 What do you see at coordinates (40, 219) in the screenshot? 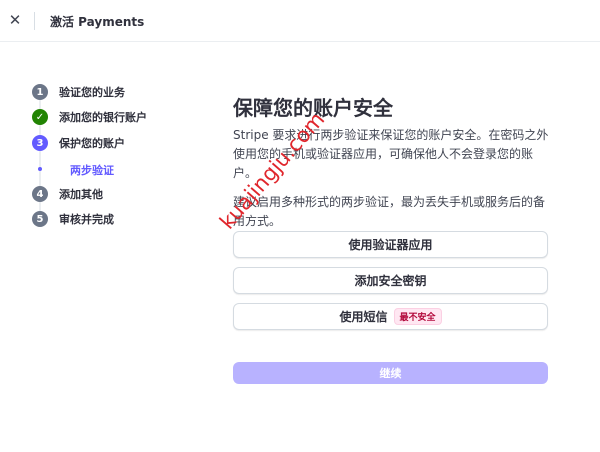
I see `step-number: 5` at bounding box center [40, 219].